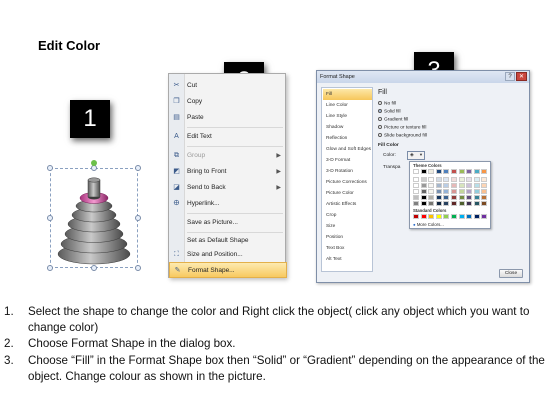  Describe the element at coordinates (393, 119) in the screenshot. I see `radio-gradient-fill: Gradient fill` at that location.